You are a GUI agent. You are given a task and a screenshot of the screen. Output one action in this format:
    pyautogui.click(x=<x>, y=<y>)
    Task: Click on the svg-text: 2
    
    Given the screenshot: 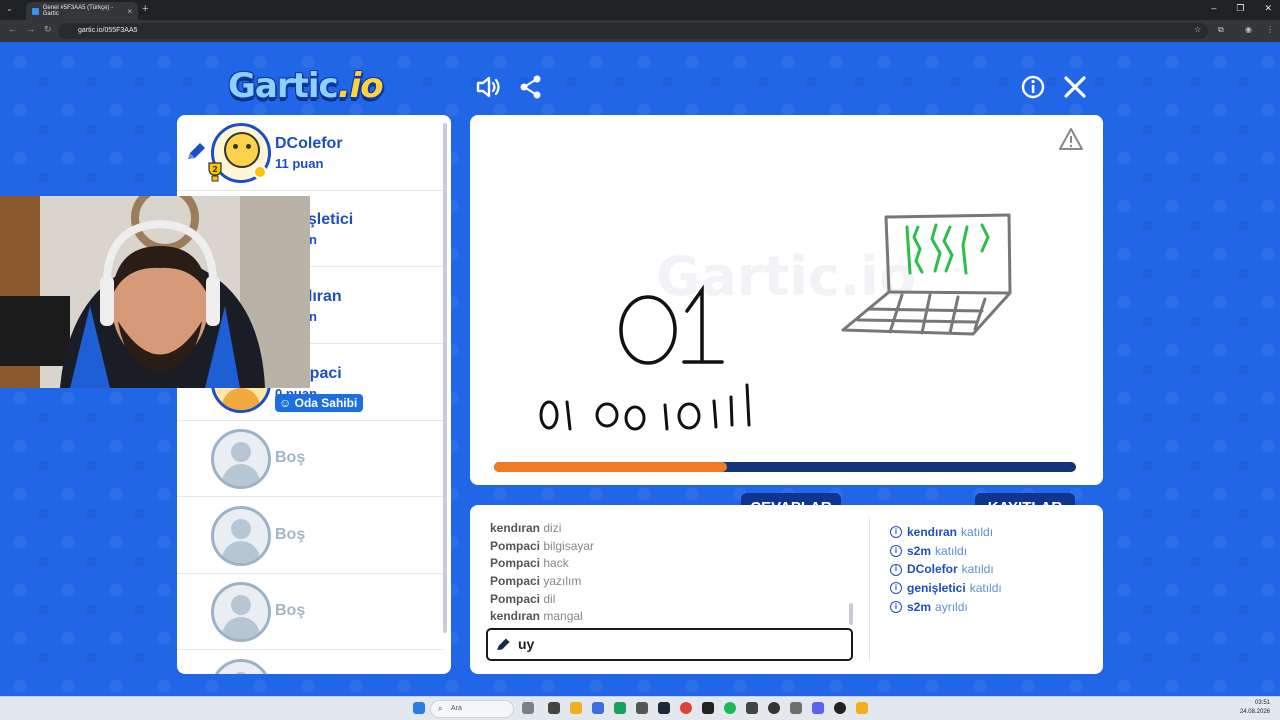 What is the action you would take?
    pyautogui.click(x=215, y=169)
    